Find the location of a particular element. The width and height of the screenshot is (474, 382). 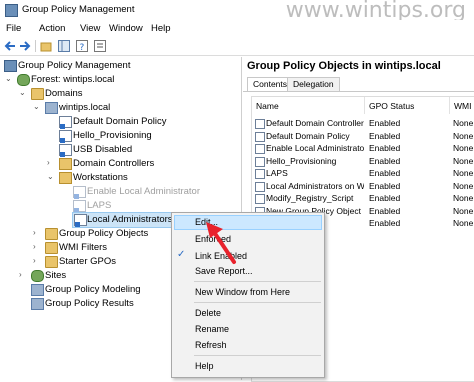

up-folder-icon is located at coordinates (46, 46).